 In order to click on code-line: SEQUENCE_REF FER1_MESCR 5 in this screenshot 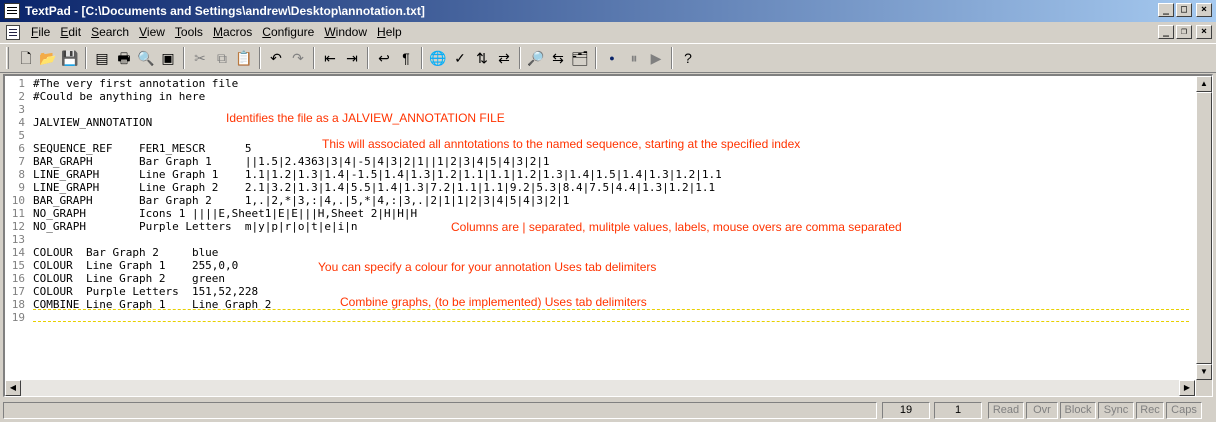, I will do `click(142, 148)`.